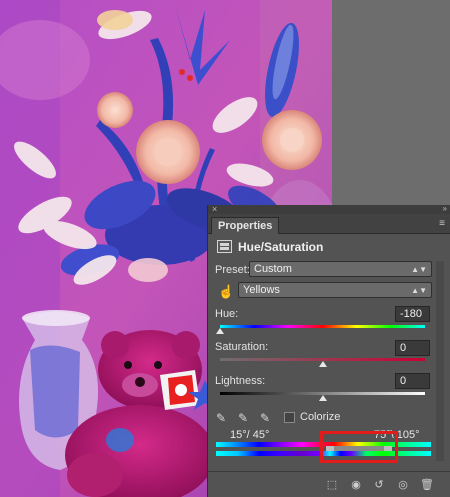 The width and height of the screenshot is (450, 497). What do you see at coordinates (224, 246) in the screenshot?
I see `hue-saturation-icon` at bounding box center [224, 246].